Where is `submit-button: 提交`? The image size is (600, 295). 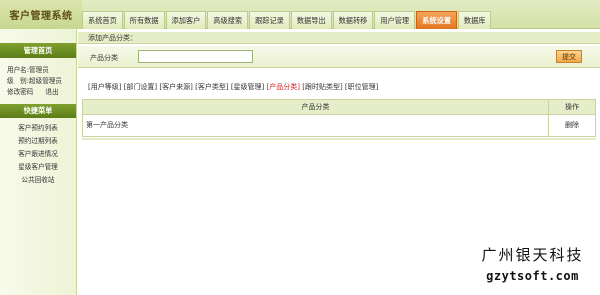 submit-button: 提交 is located at coordinates (569, 56).